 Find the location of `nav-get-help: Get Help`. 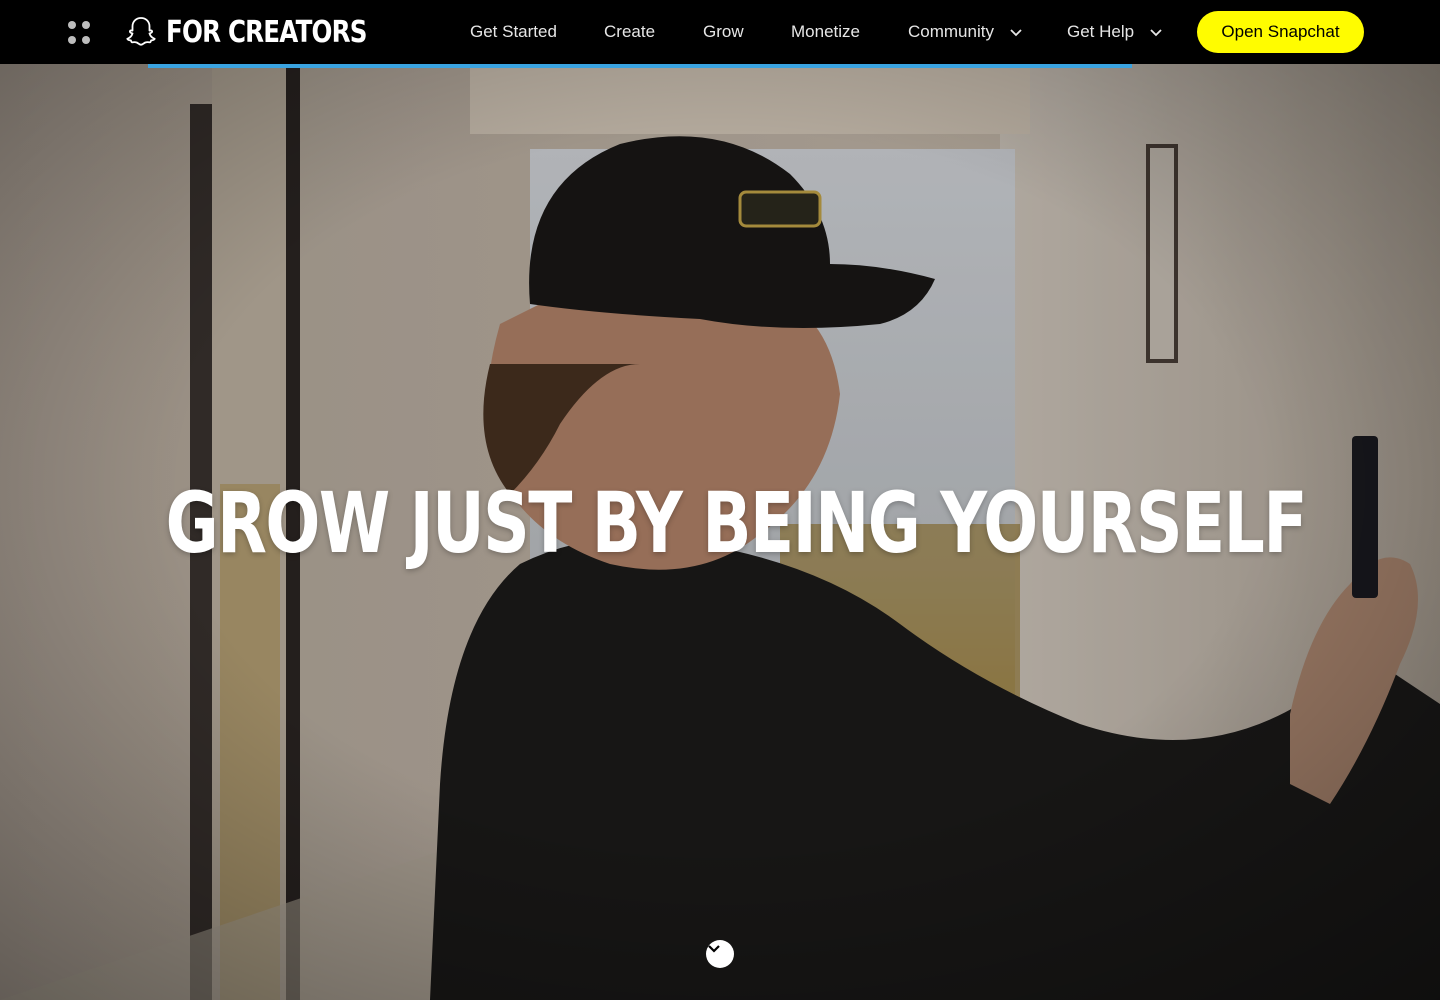

nav-get-help: Get Help is located at coordinates (1115, 32).